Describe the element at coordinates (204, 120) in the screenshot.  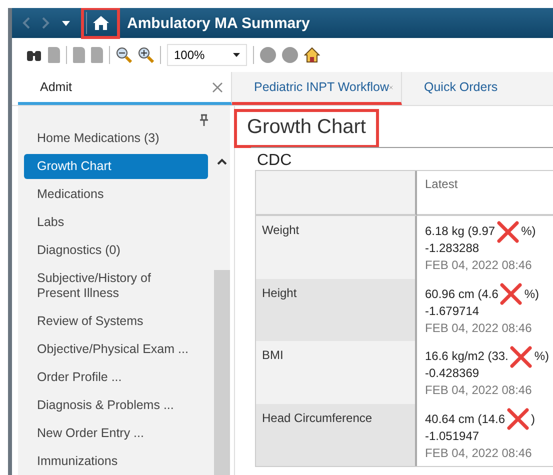
I see `pin-icon` at that location.